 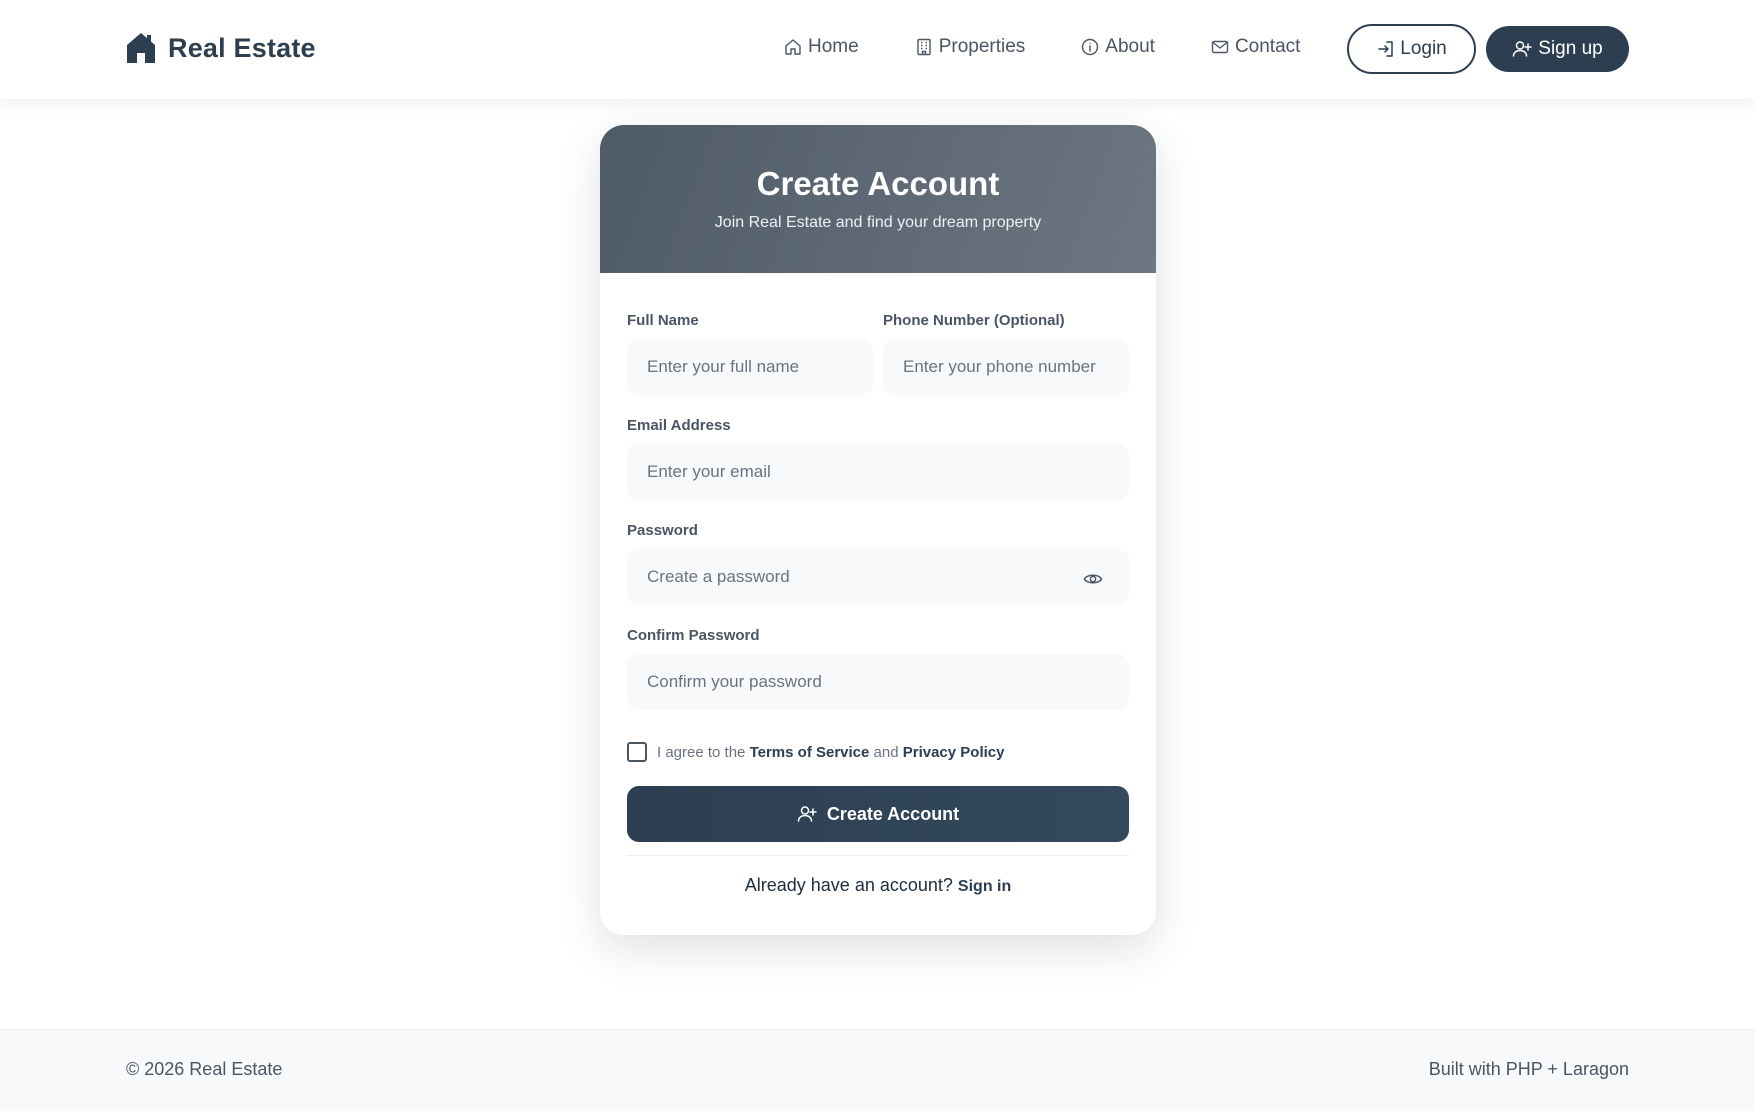 What do you see at coordinates (1090, 47) in the screenshot?
I see `info-icon` at bounding box center [1090, 47].